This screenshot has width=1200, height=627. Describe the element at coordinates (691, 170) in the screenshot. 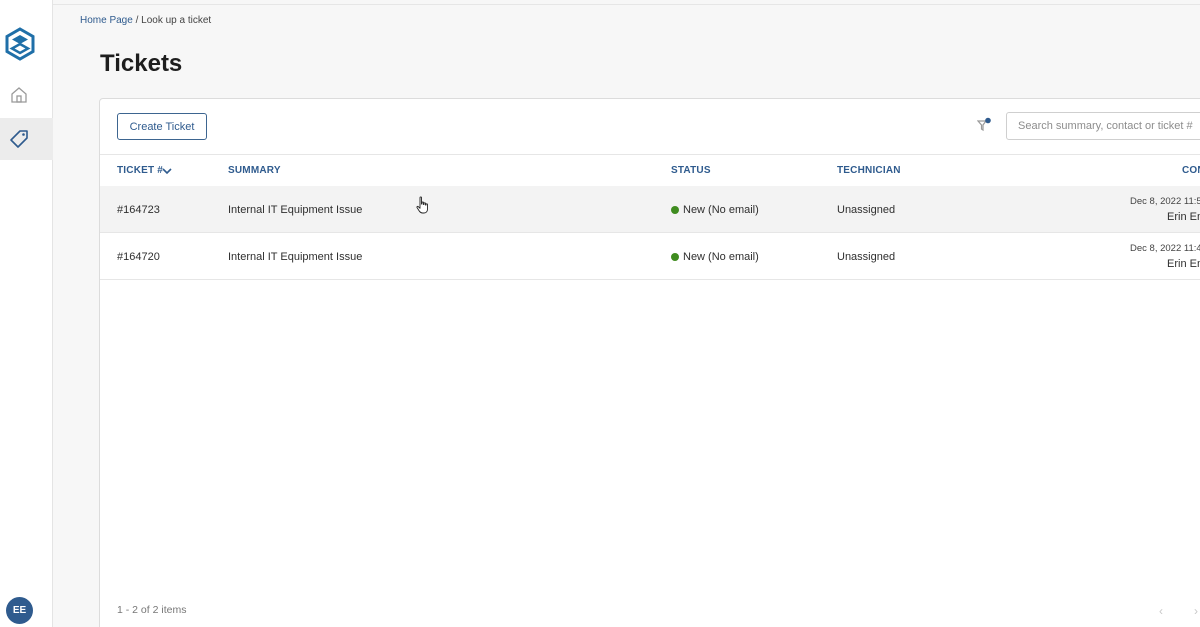

I see `column-header-status: STATUS` at that location.